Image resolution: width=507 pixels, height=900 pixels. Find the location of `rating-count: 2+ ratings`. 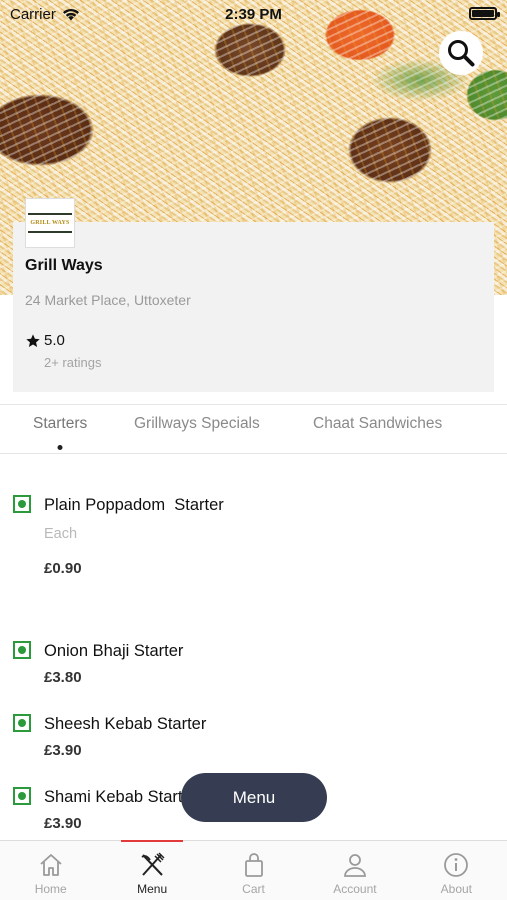

rating-count: 2+ ratings is located at coordinates (73, 362).